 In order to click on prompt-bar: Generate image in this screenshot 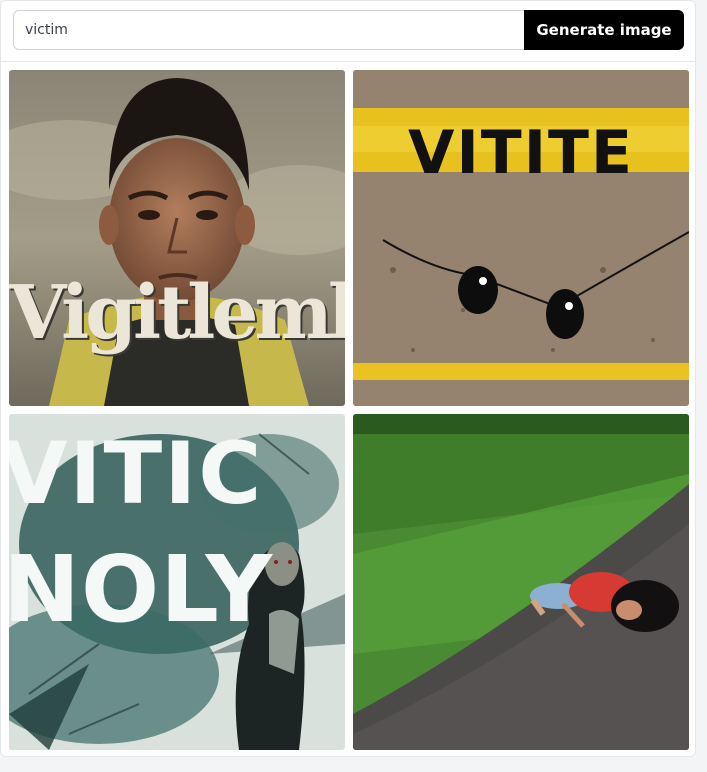, I will do `click(348, 30)`.